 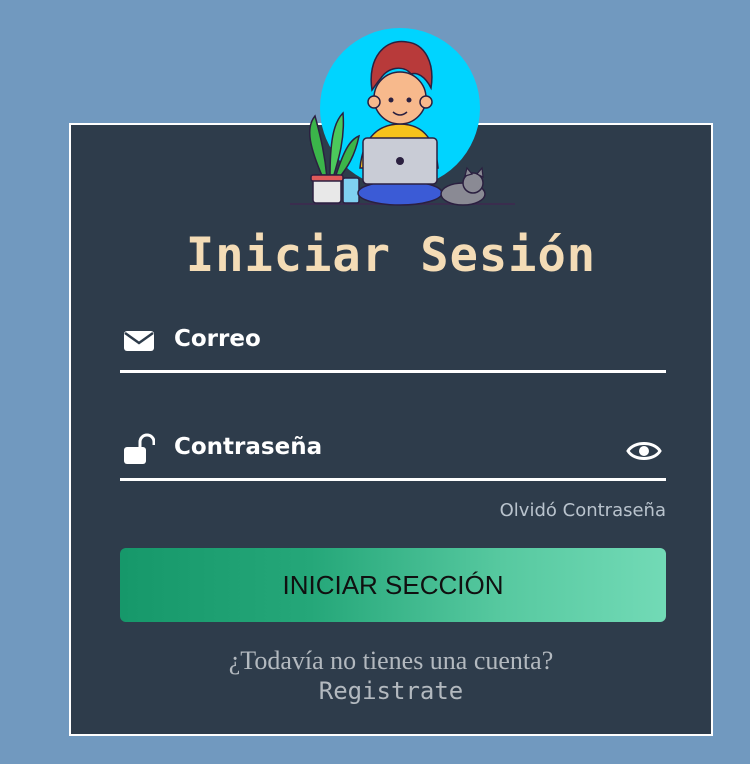 I want to click on no-account-text: ¿Todavía no tienes una cuenta?, so click(x=391, y=660).